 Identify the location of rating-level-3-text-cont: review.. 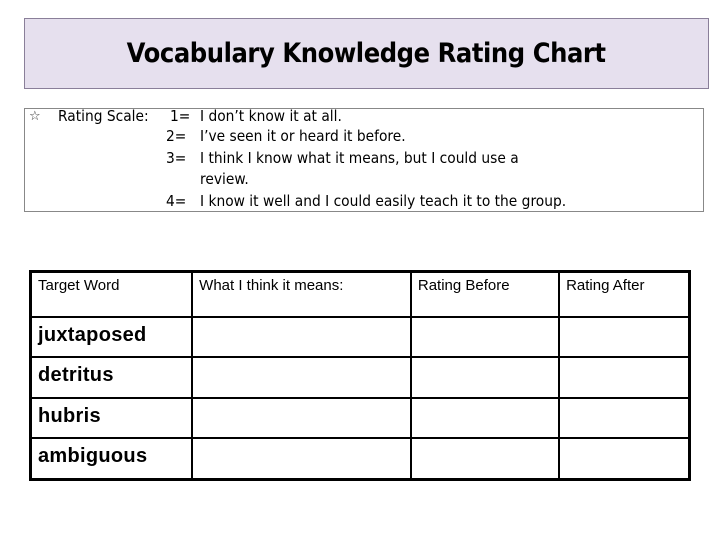
(224, 179).